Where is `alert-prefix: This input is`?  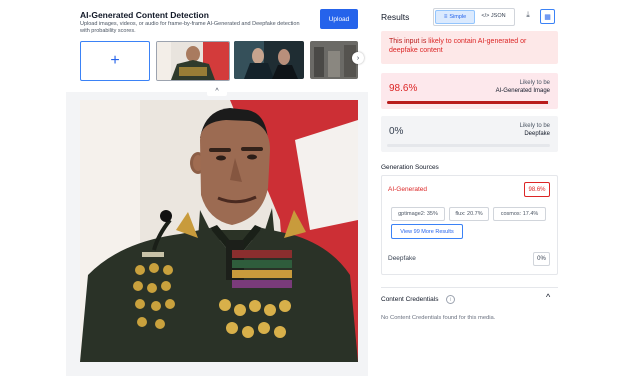
alert-prefix: This input is is located at coordinates (409, 41).